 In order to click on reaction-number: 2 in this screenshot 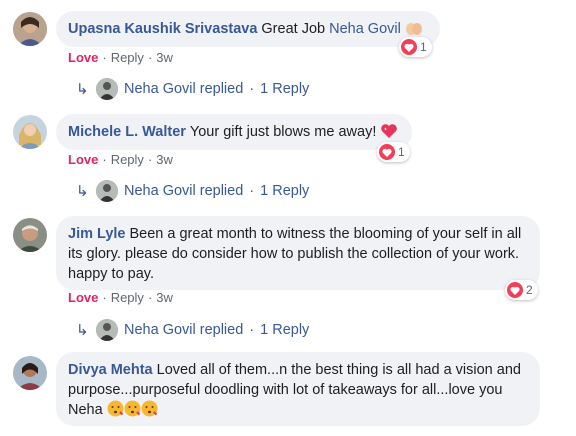, I will do `click(529, 290)`.